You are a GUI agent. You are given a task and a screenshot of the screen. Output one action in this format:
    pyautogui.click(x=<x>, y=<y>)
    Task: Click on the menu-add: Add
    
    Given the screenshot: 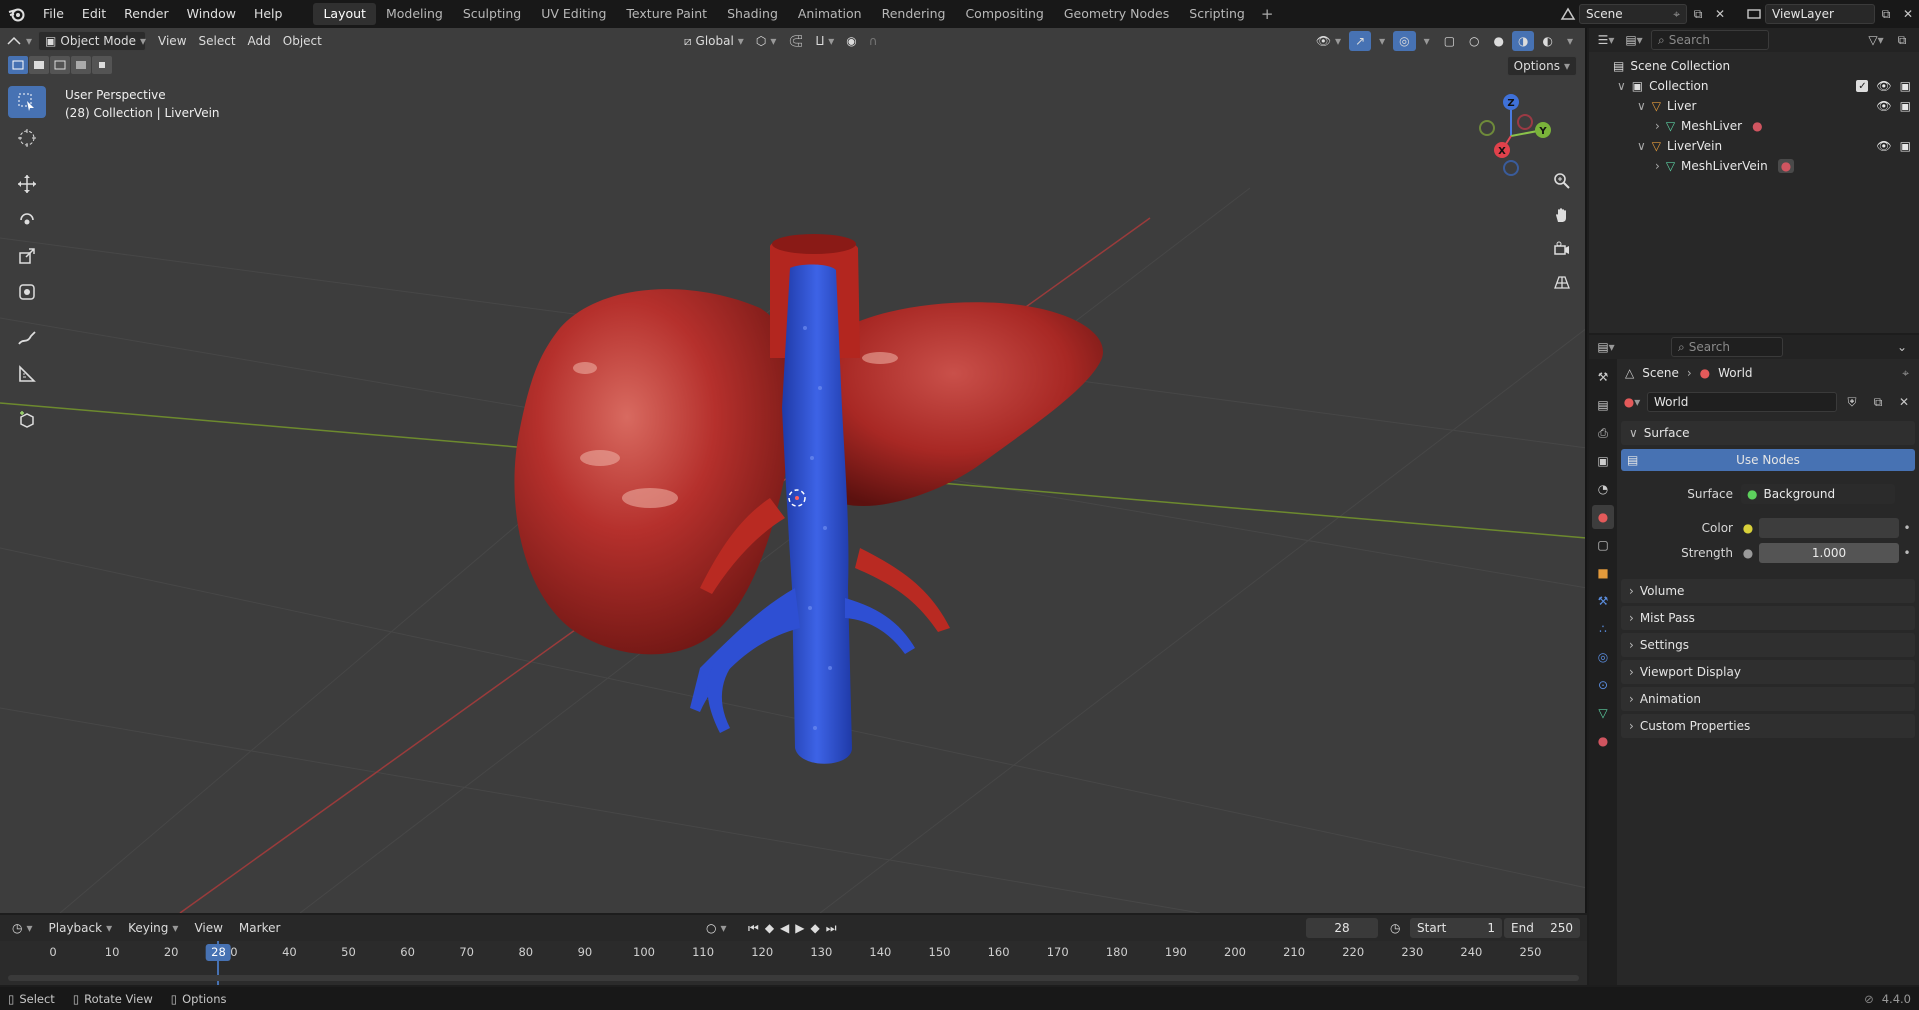 What is the action you would take?
    pyautogui.click(x=259, y=41)
    